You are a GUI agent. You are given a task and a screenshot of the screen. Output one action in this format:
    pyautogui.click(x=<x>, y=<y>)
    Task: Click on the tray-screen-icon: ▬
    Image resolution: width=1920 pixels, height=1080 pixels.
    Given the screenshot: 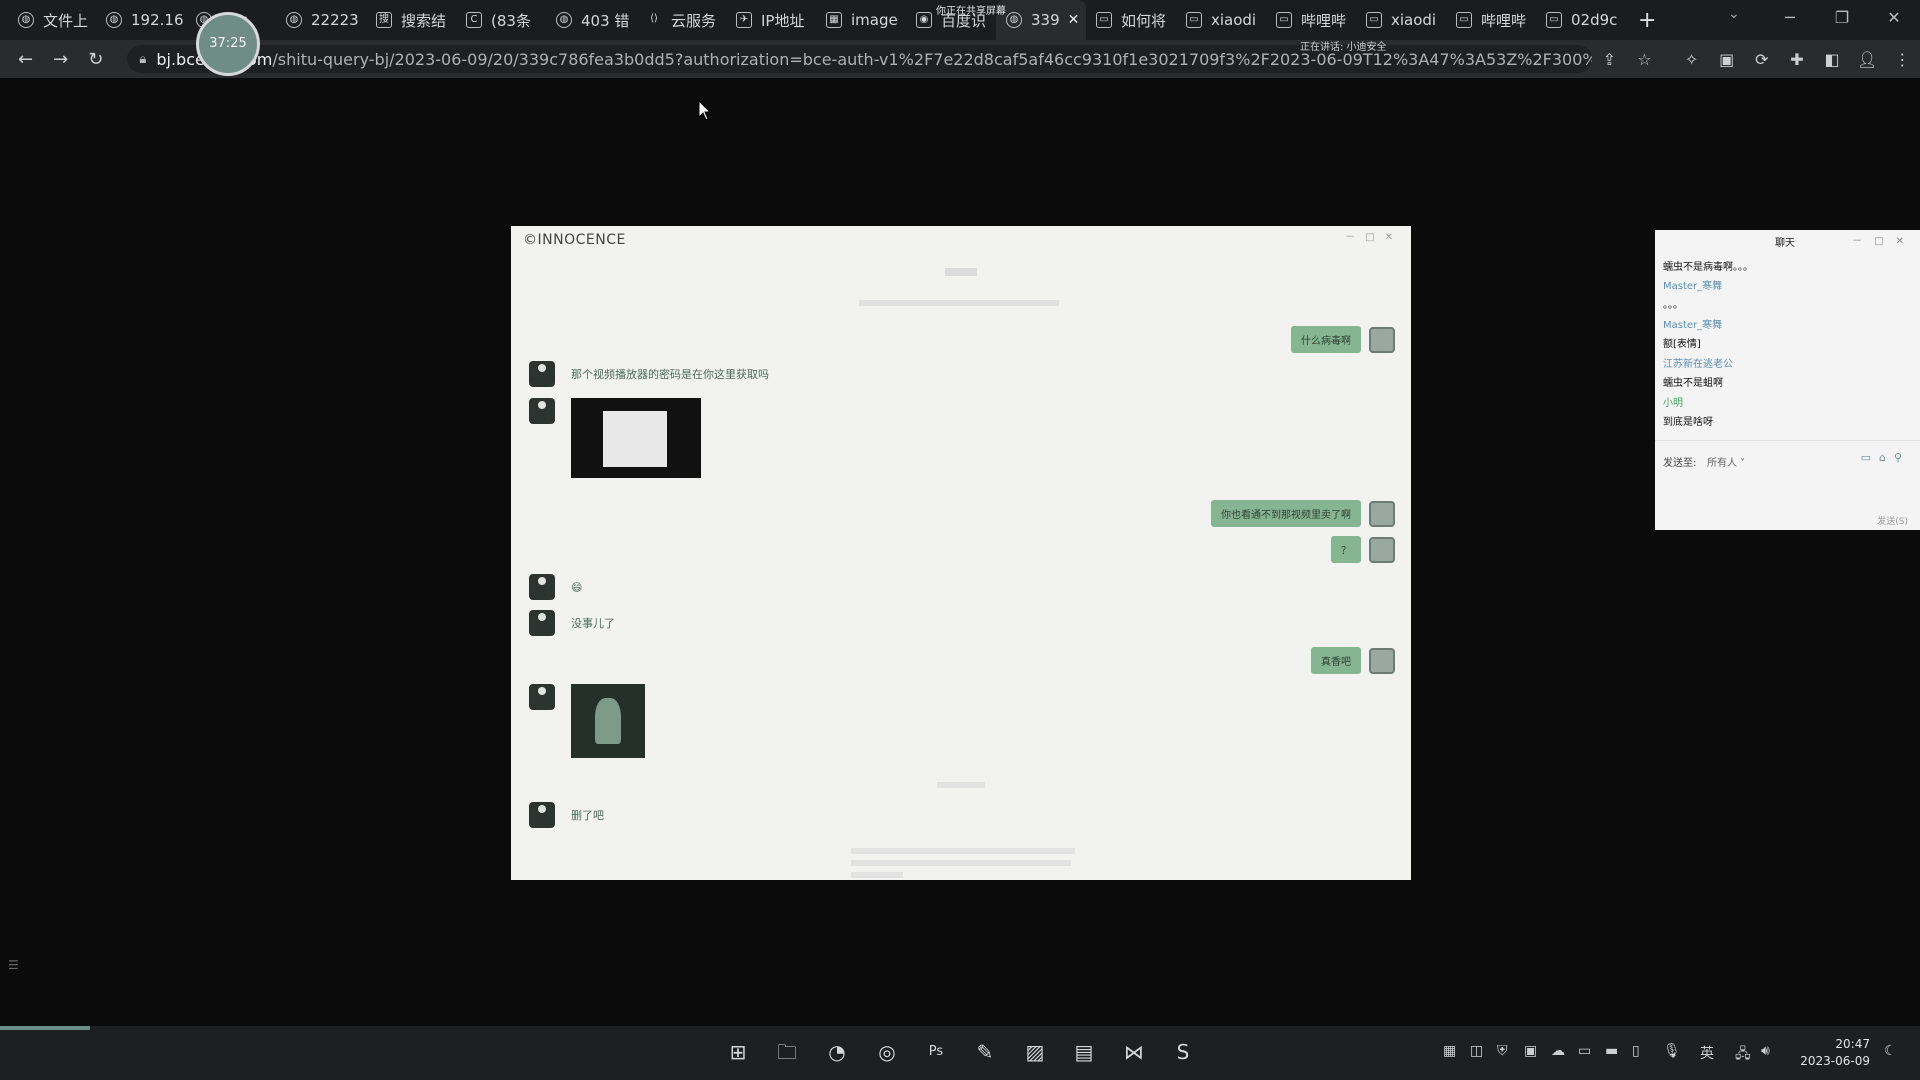 What is the action you would take?
    pyautogui.click(x=1611, y=1051)
    